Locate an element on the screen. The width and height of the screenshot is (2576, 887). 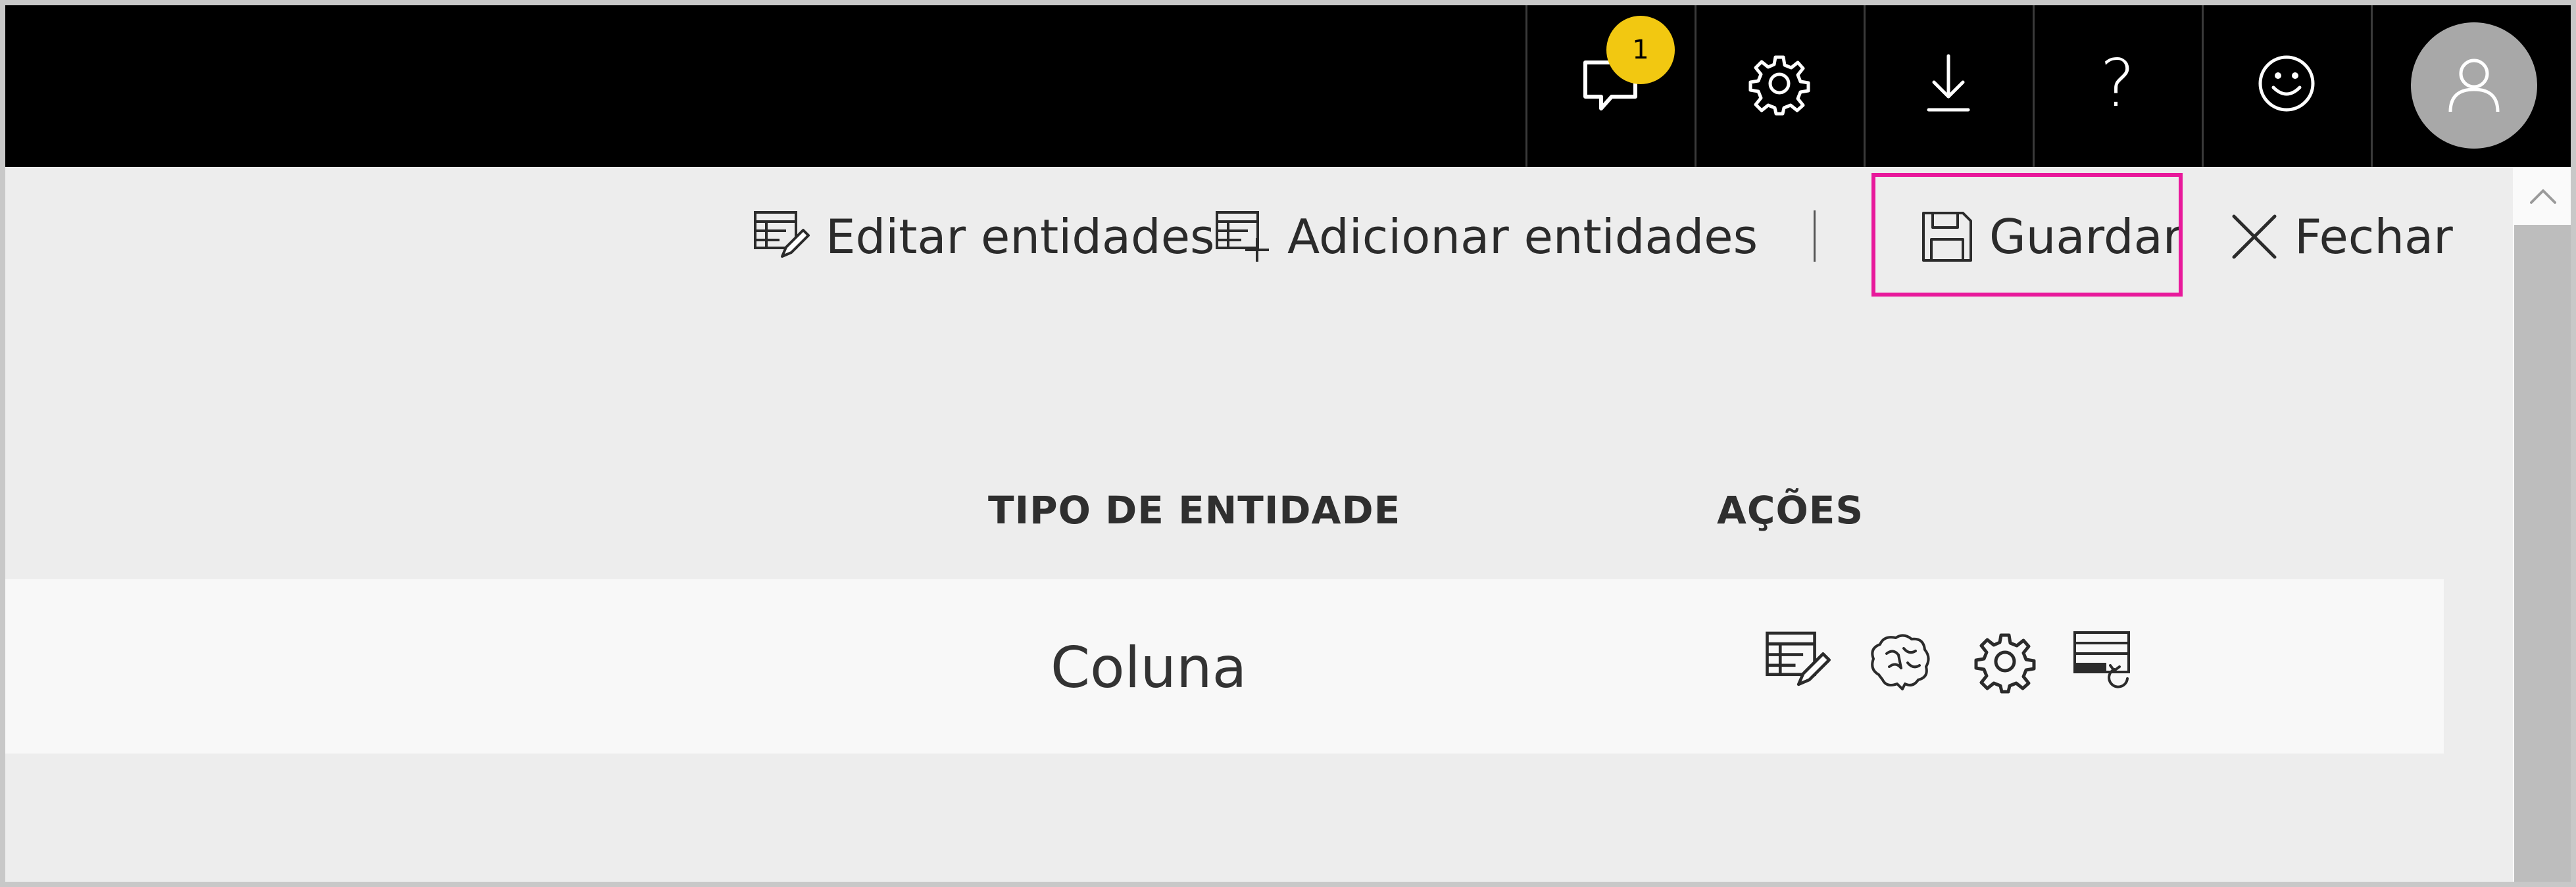
add-entities-button: Adicionar entidades is located at coordinates (1486, 236).